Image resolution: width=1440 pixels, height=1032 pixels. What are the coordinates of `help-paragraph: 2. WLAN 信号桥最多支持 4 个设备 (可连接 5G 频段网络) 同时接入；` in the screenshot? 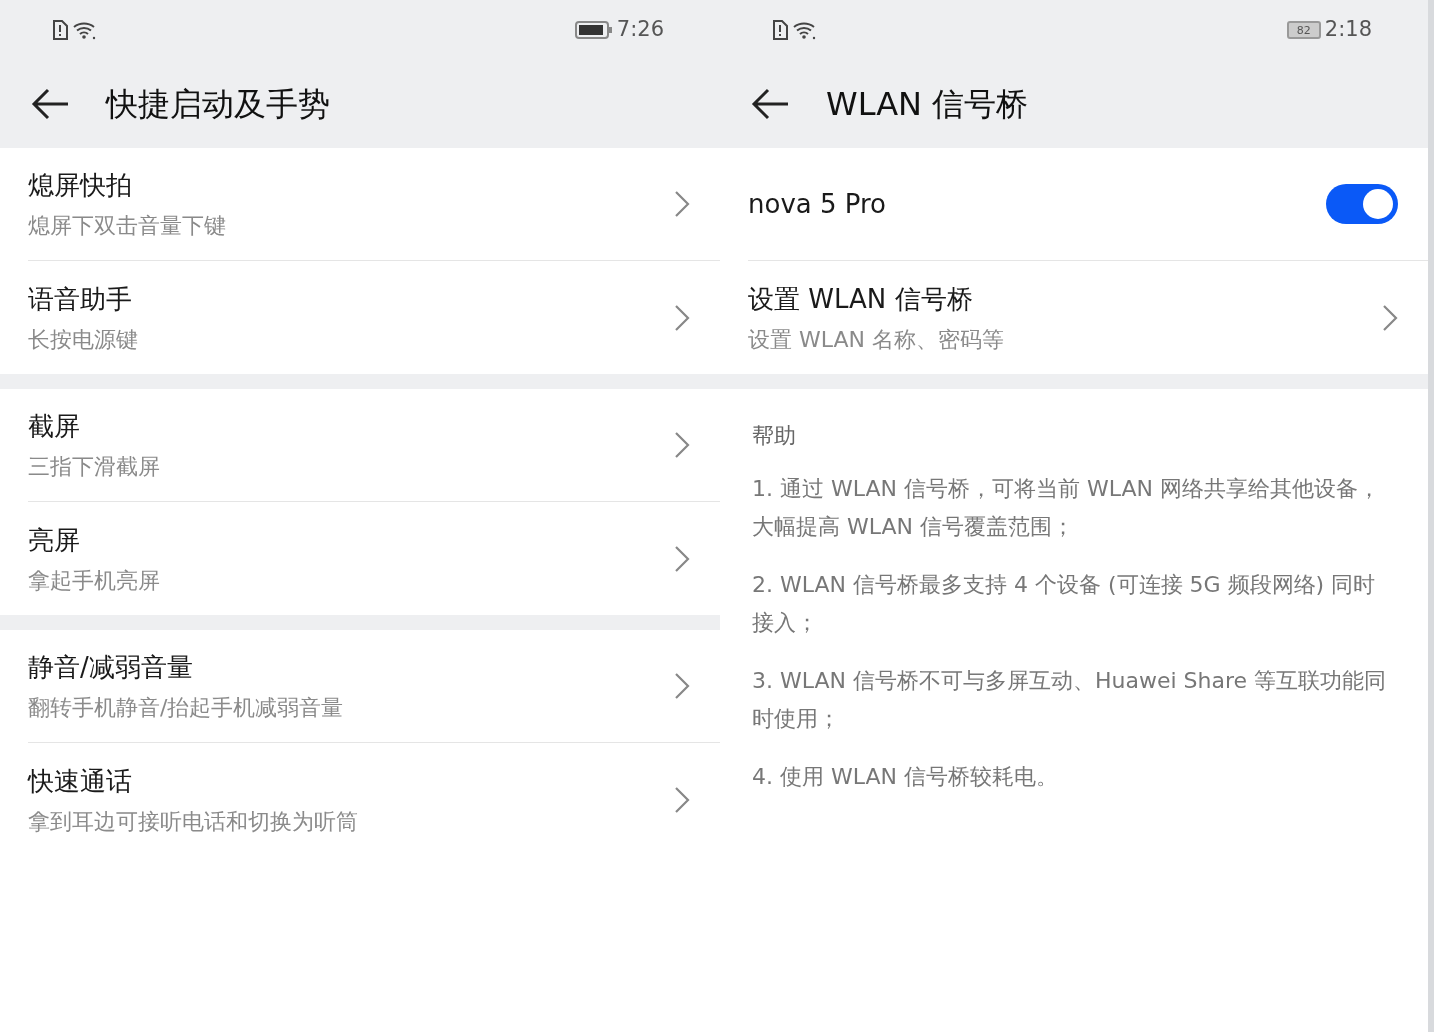 It's located at (1064, 604).